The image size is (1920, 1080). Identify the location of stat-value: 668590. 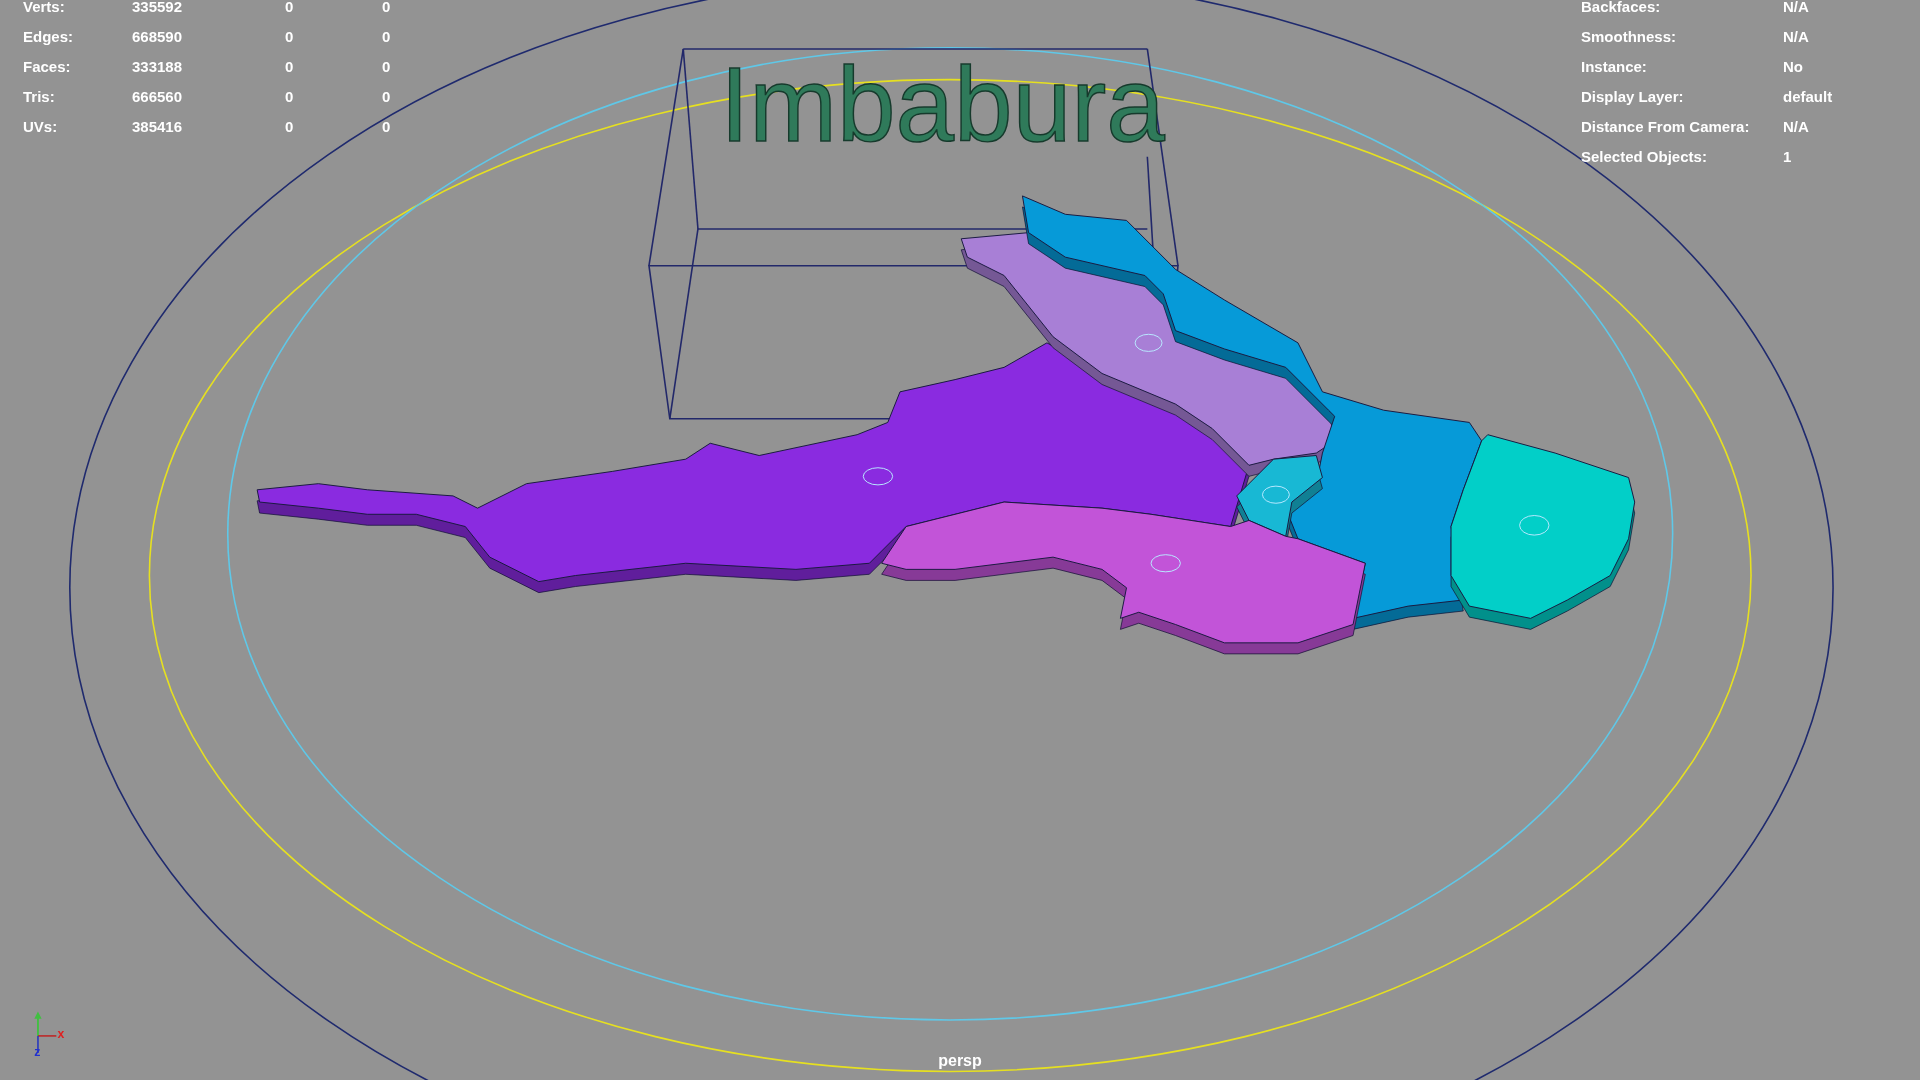
(158, 36).